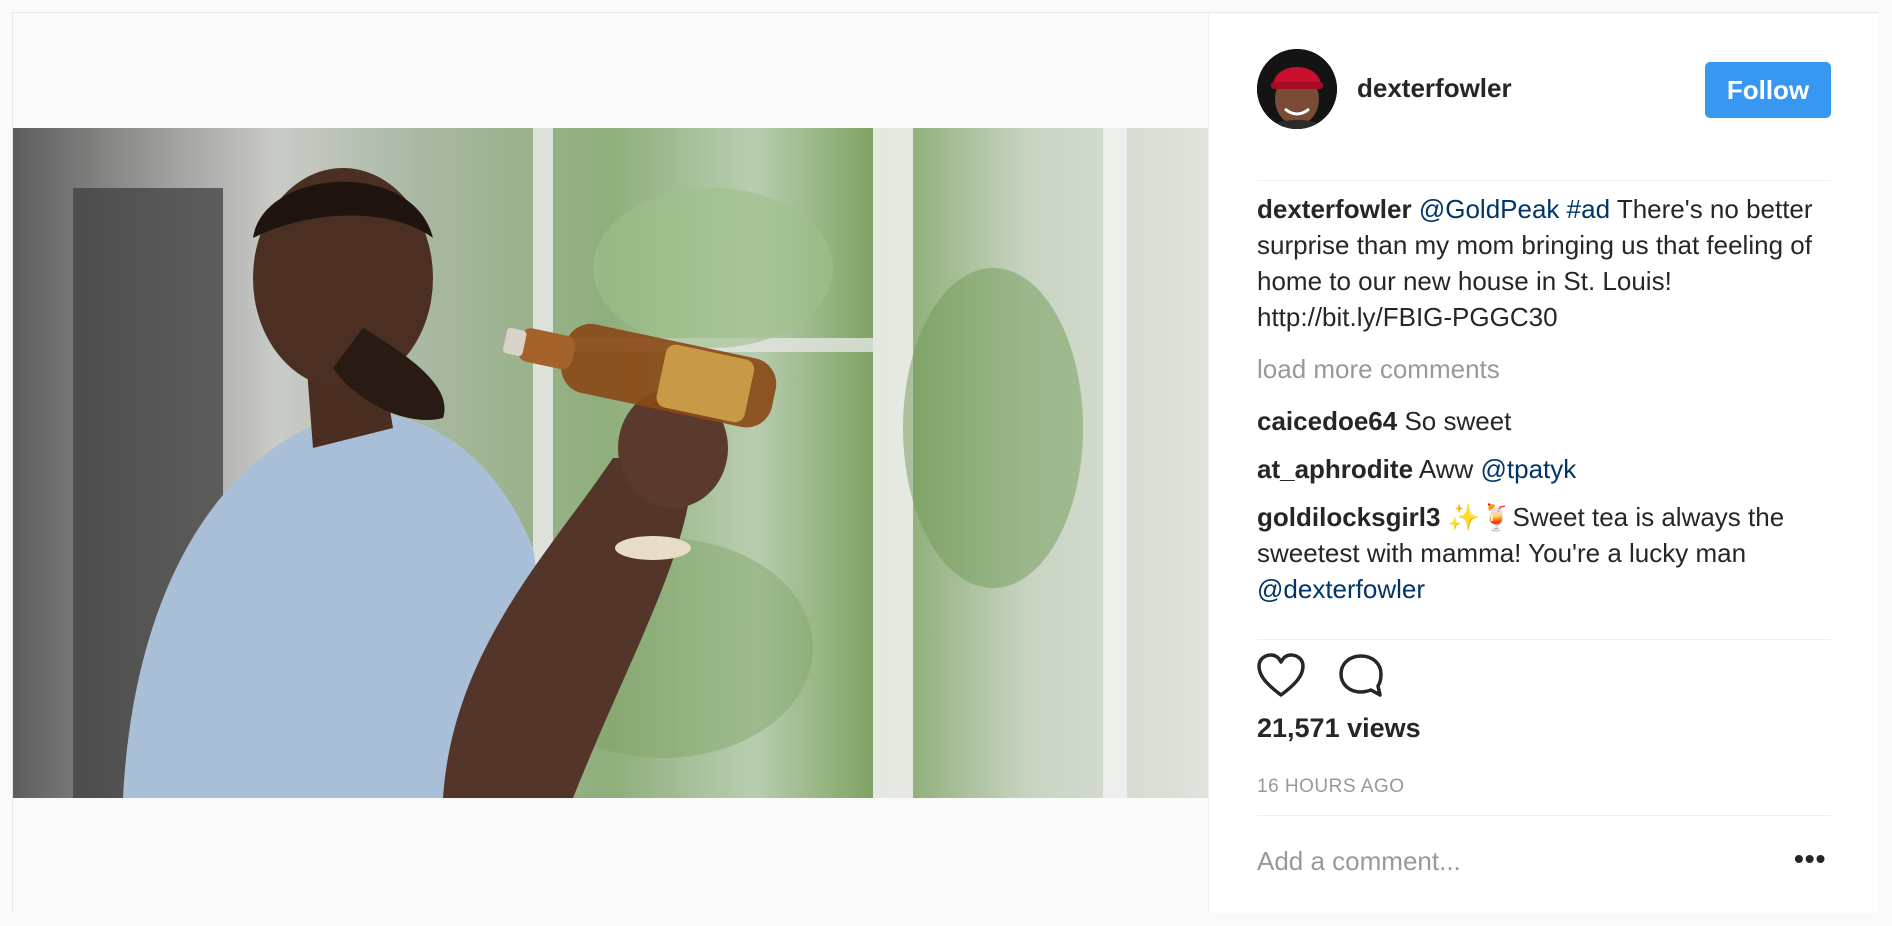  What do you see at coordinates (1544, 815) in the screenshot?
I see `footer-divider` at bounding box center [1544, 815].